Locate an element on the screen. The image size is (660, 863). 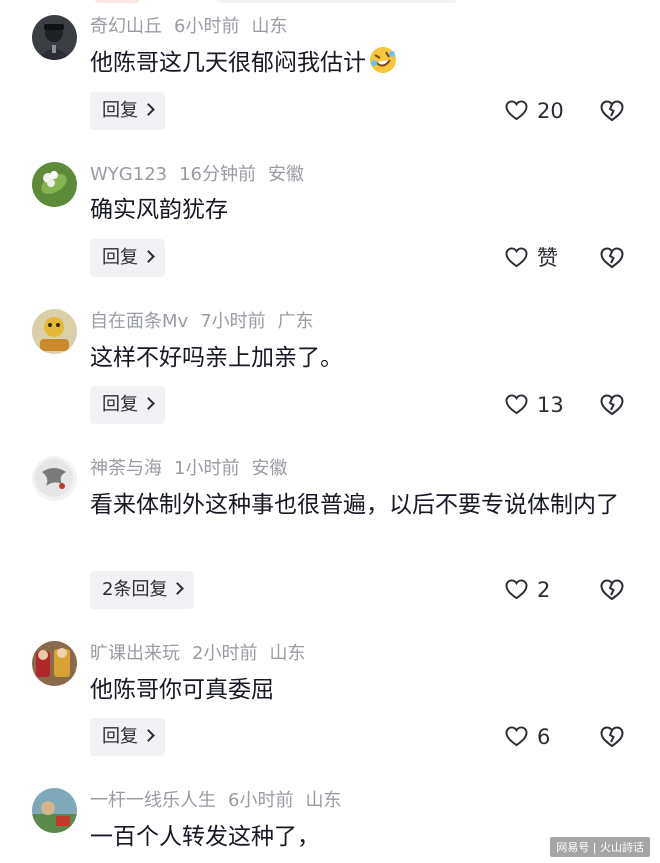
username: 奇幻山丘 is located at coordinates (126, 26).